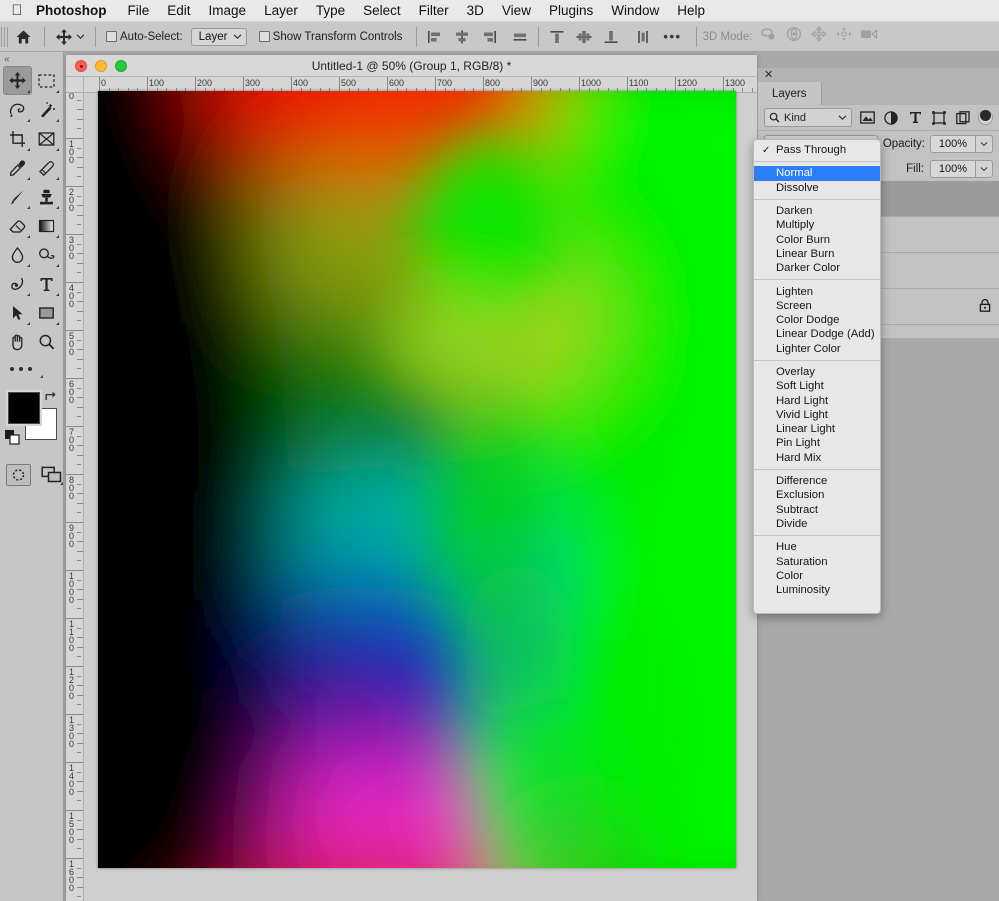 This screenshot has height=901, width=999. Describe the element at coordinates (817, 173) in the screenshot. I see `blend-mode-option-normal: Normal` at that location.